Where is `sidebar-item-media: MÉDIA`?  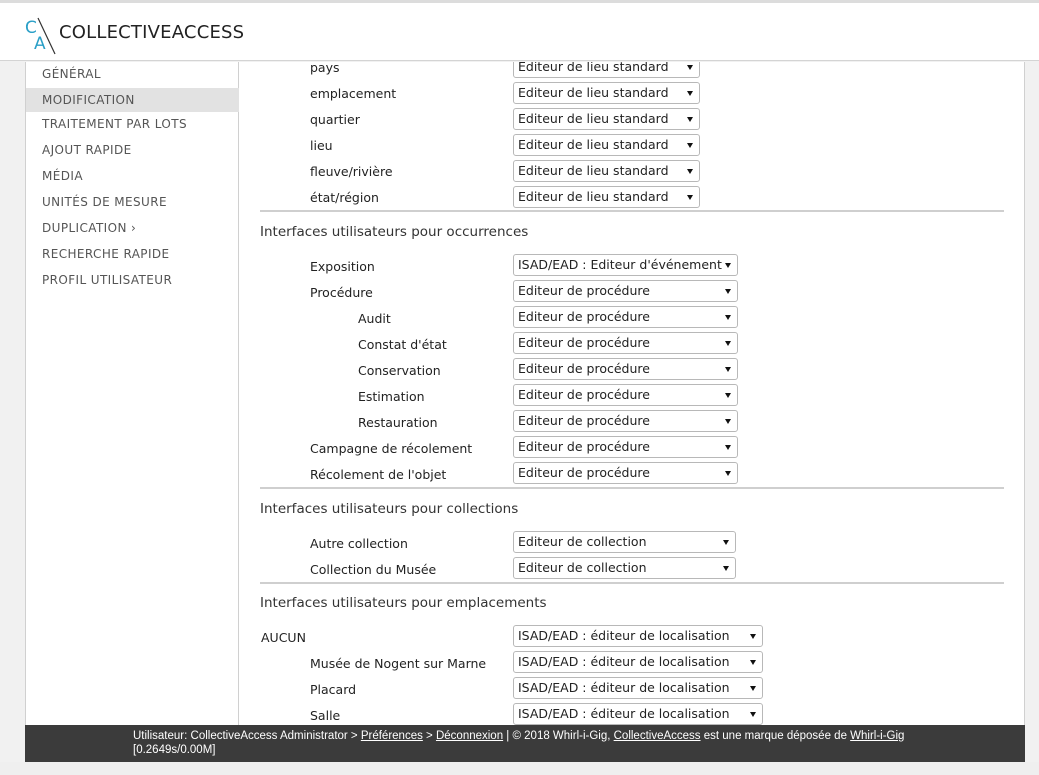 sidebar-item-media: MÉDIA is located at coordinates (132, 176).